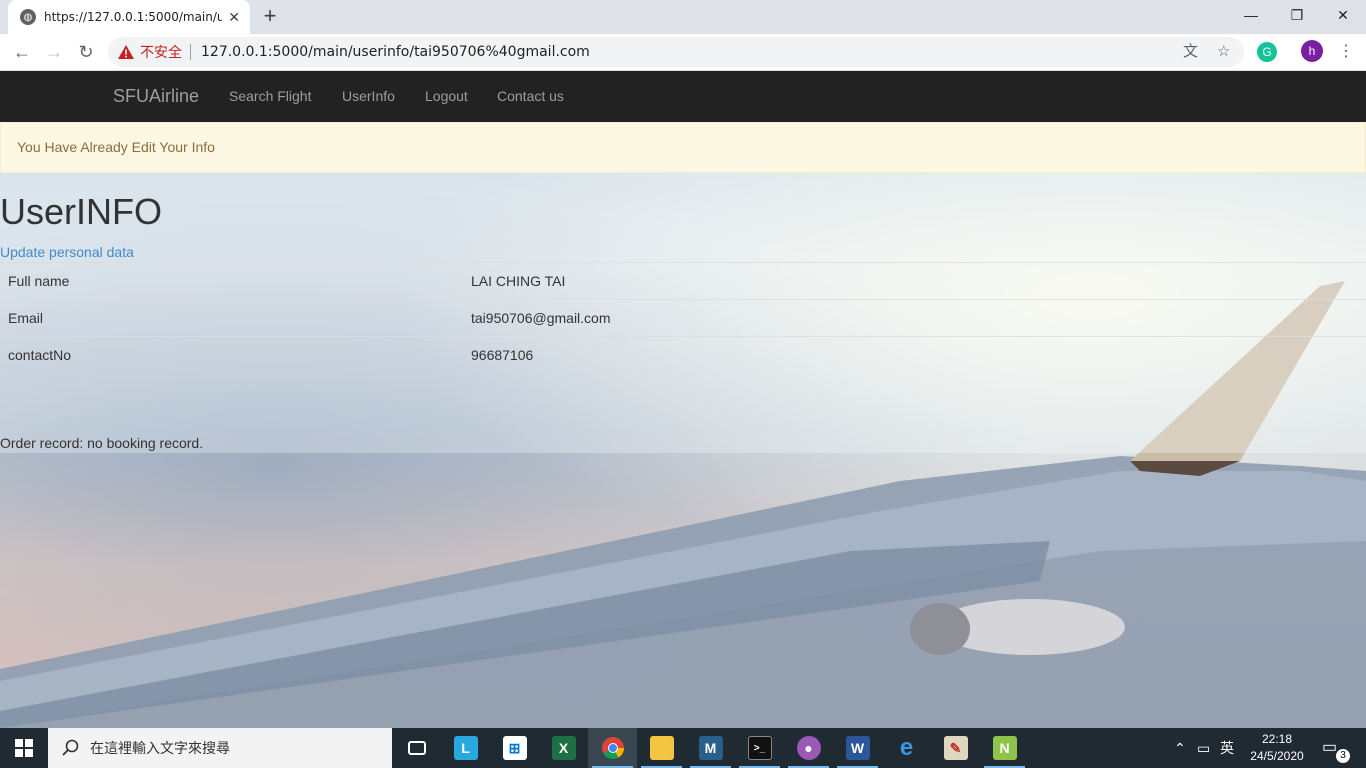 This screenshot has width=1366, height=768. Describe the element at coordinates (70, 747) in the screenshot. I see `search-icon` at that location.